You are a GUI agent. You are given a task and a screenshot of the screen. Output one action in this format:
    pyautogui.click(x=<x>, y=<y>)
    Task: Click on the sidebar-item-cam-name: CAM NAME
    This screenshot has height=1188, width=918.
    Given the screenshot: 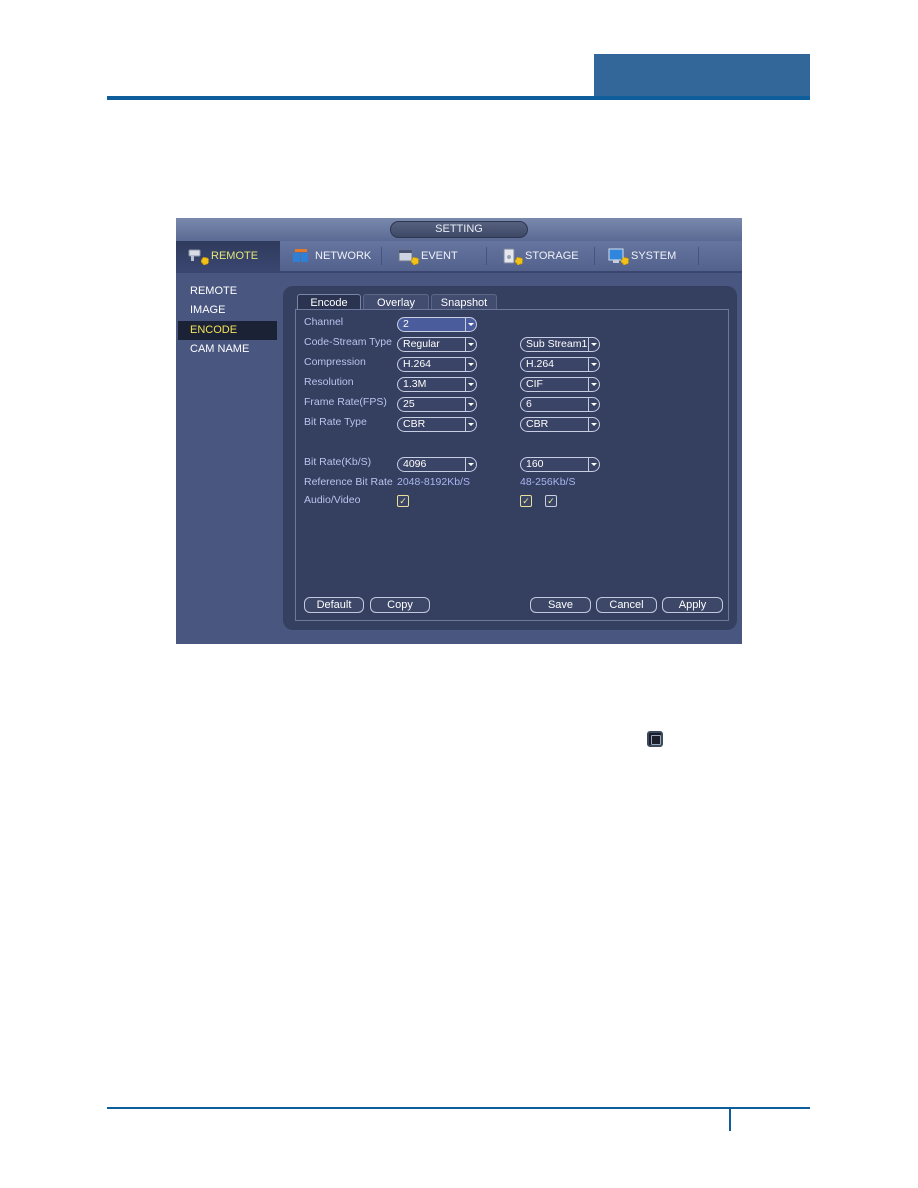 What is the action you would take?
    pyautogui.click(x=227, y=349)
    